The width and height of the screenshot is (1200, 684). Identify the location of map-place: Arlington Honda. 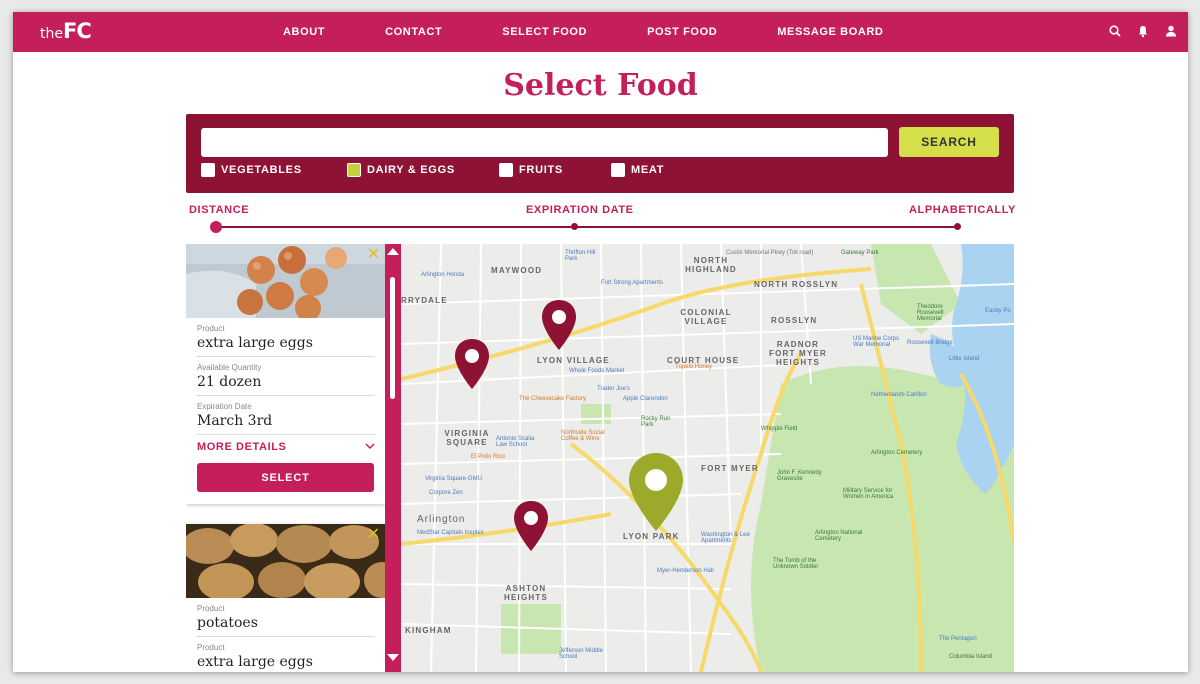
(443, 275).